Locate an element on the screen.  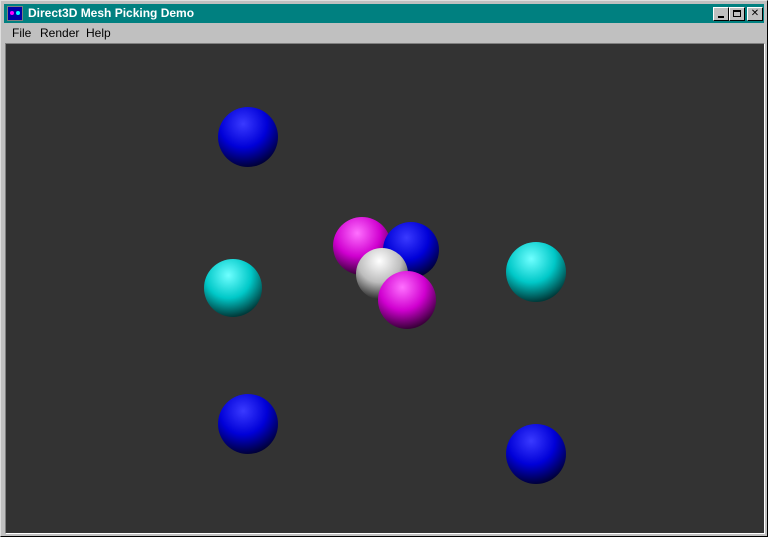
maximize-icon is located at coordinates (737, 13).